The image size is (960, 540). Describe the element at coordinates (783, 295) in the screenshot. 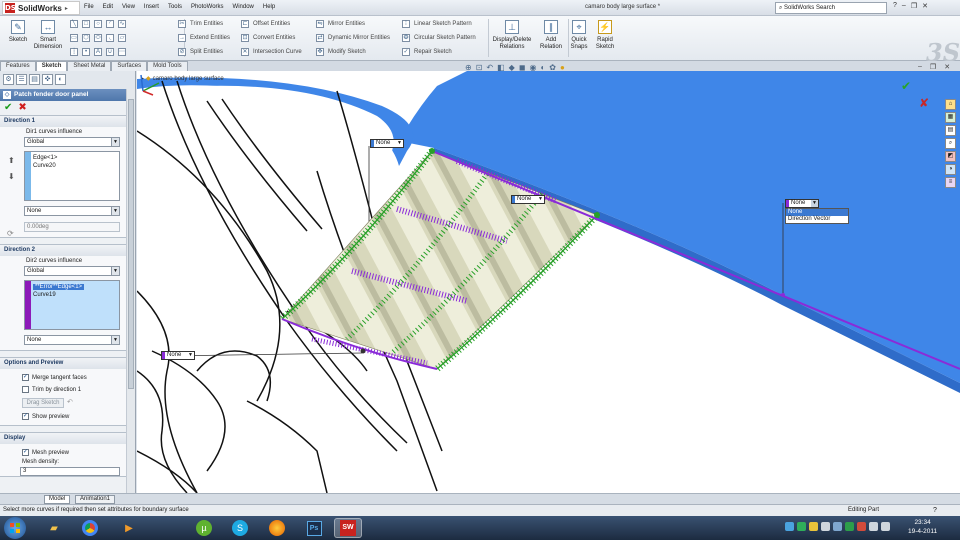

I see `purple-handle` at that location.